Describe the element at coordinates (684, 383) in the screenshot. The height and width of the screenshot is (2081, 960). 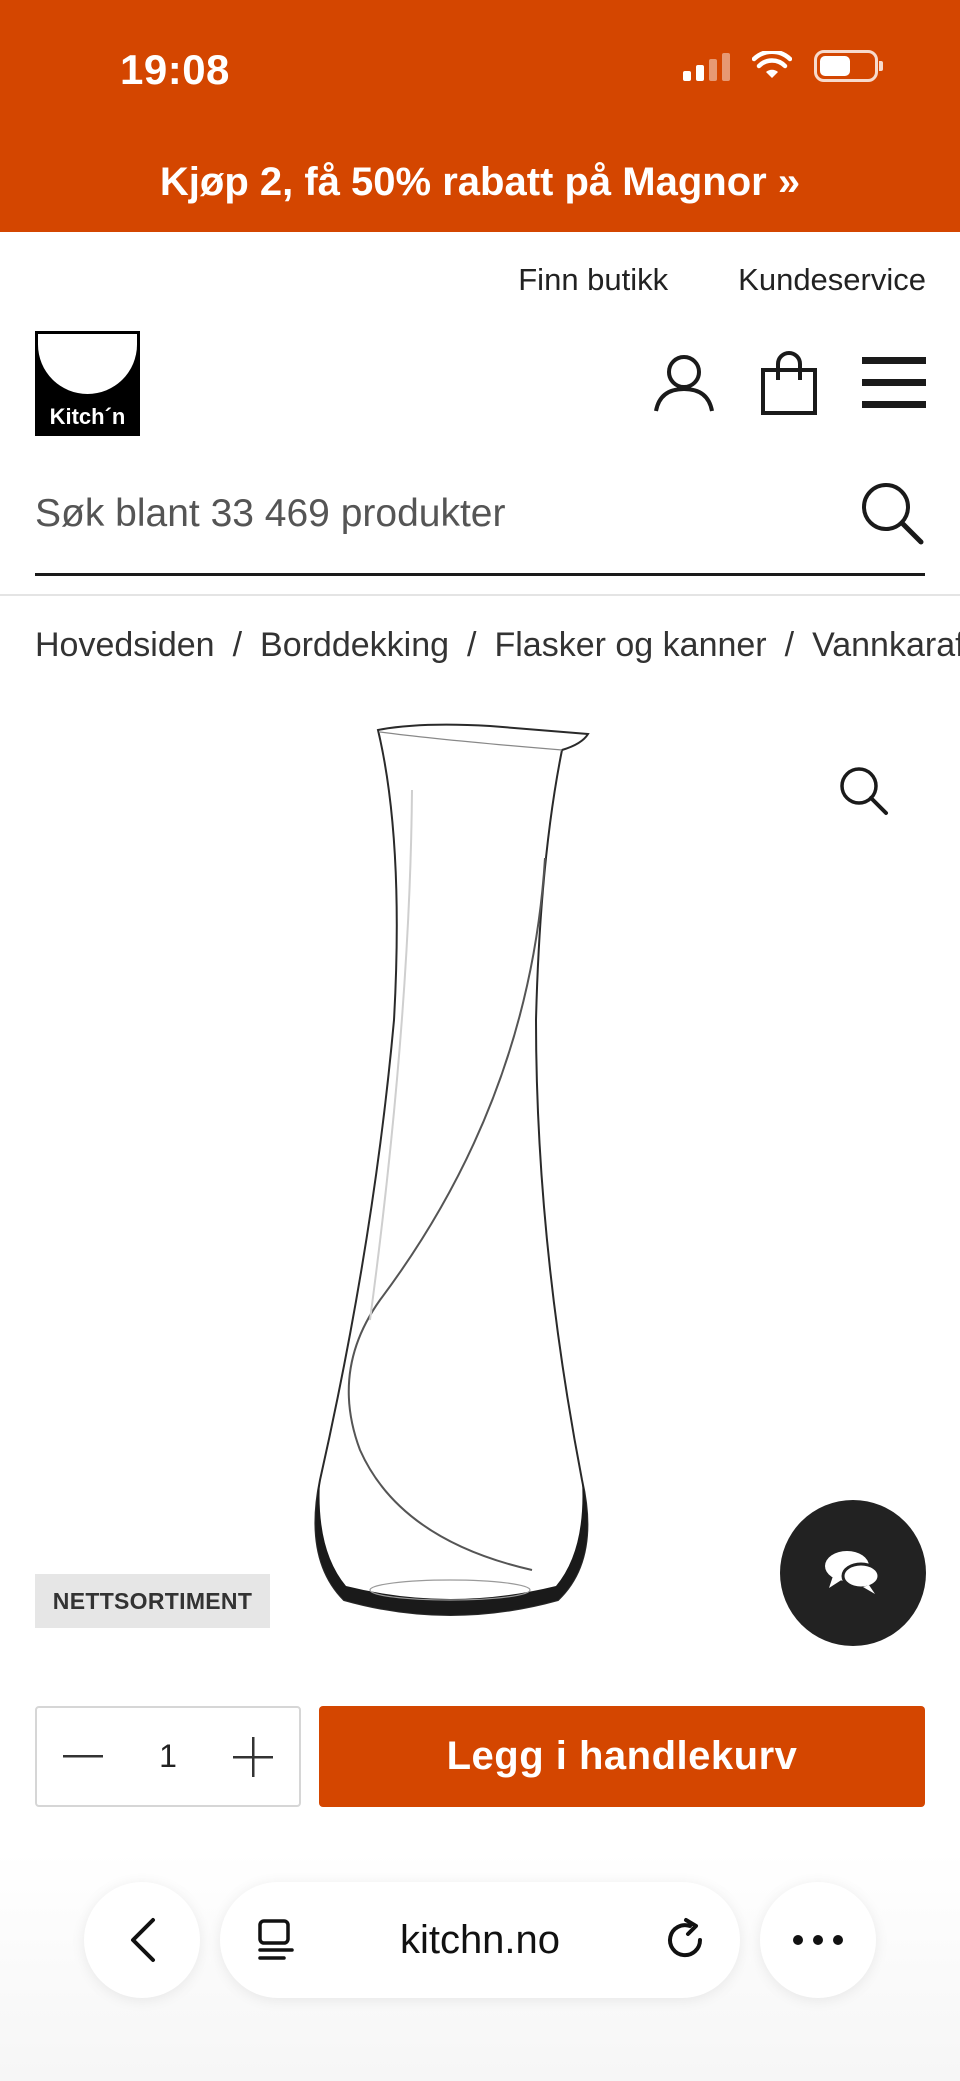
I see `account-icon` at that location.